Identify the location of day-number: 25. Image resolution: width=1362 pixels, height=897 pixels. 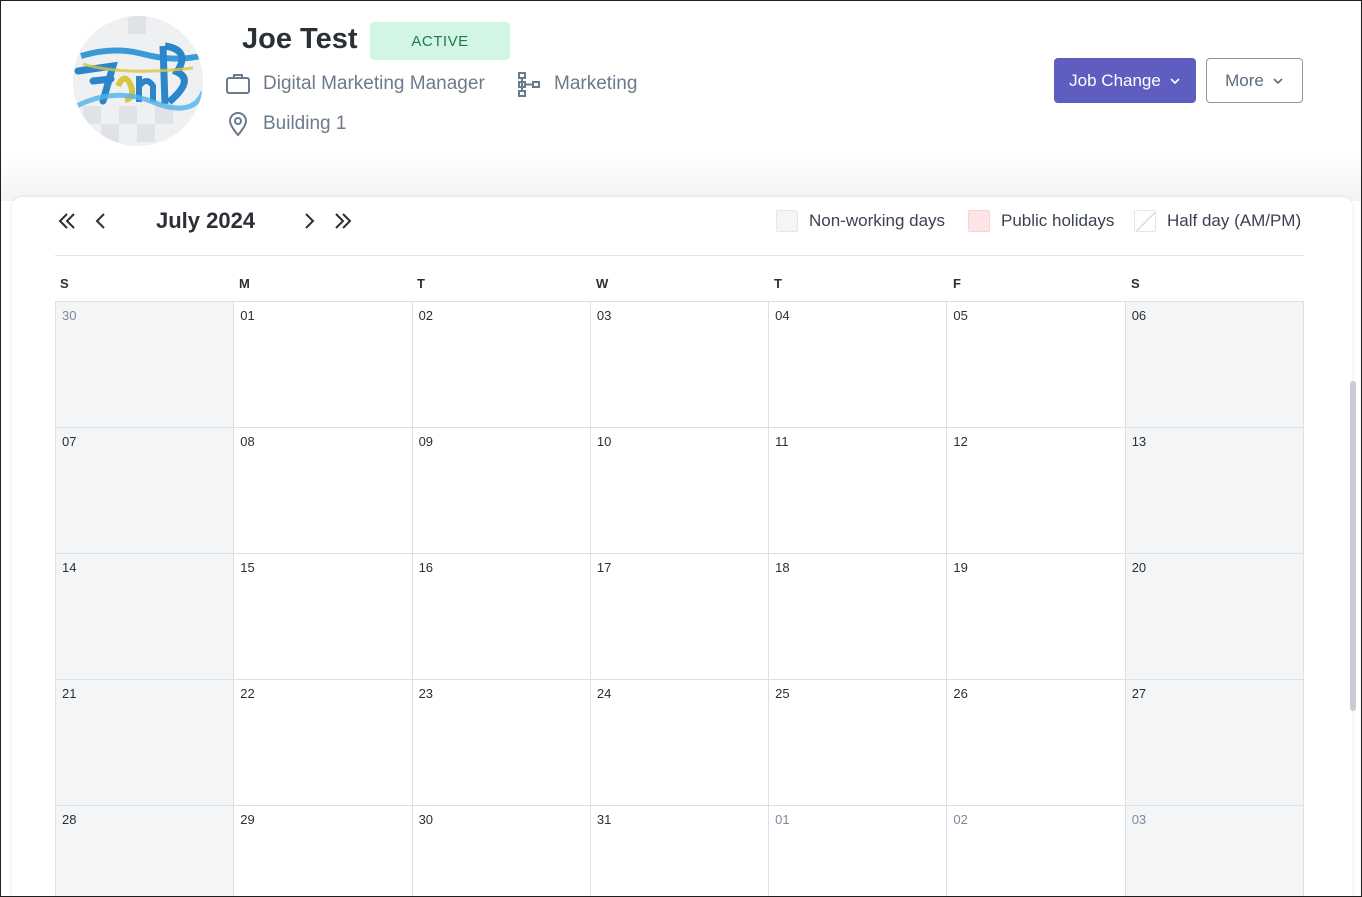
(782, 693).